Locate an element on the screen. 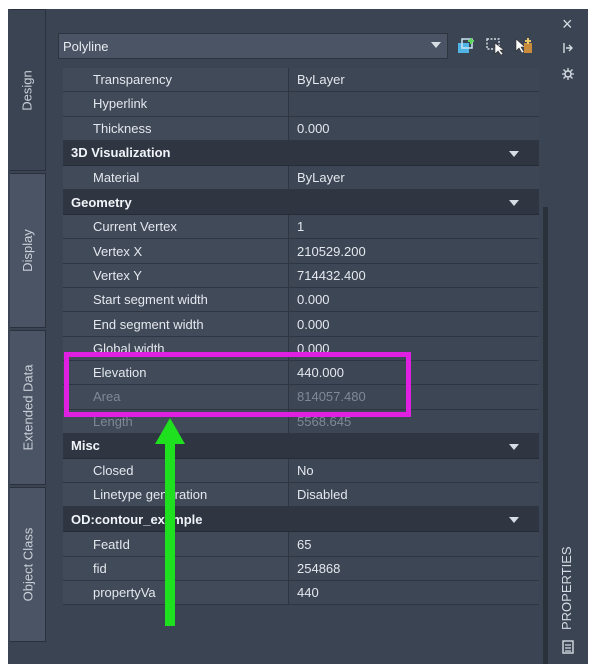 The height and width of the screenshot is (664, 590). property-name: Vertex X is located at coordinates (176, 251).